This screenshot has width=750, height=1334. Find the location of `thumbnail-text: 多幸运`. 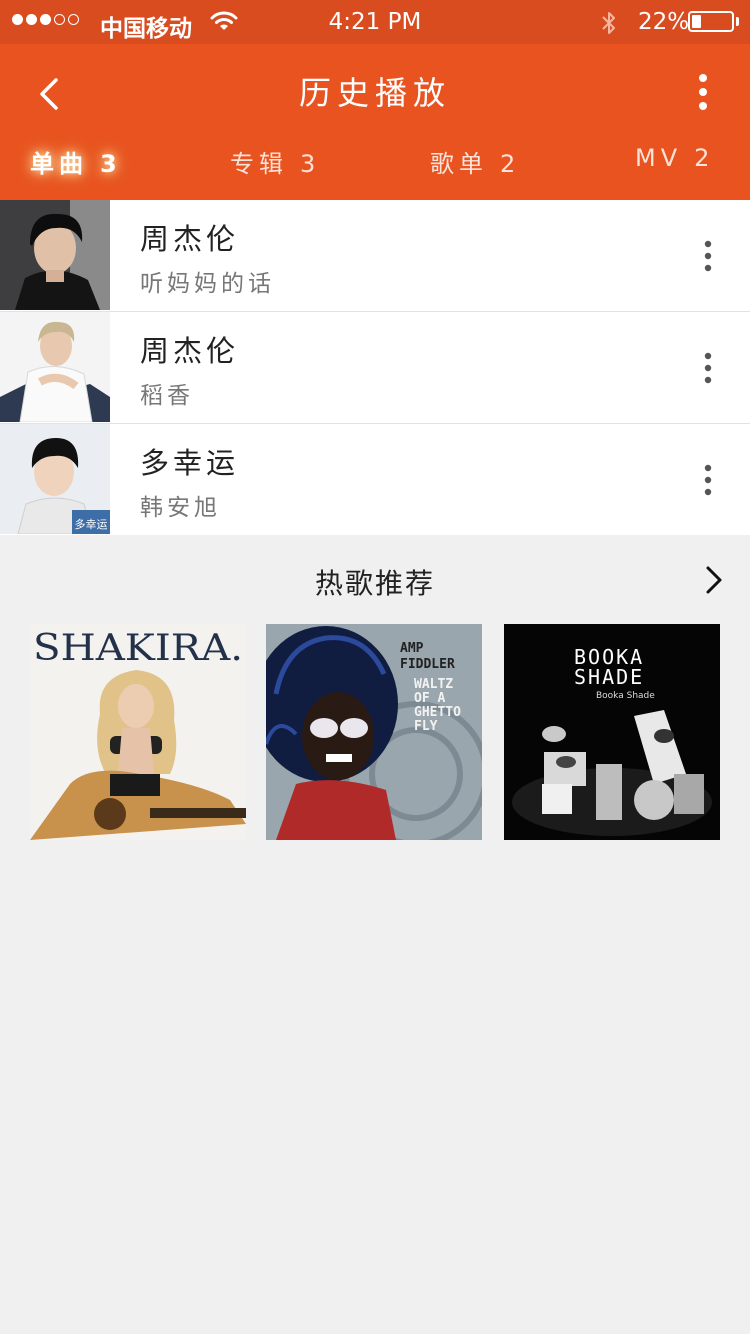

thumbnail-text: 多幸运 is located at coordinates (91, 524).